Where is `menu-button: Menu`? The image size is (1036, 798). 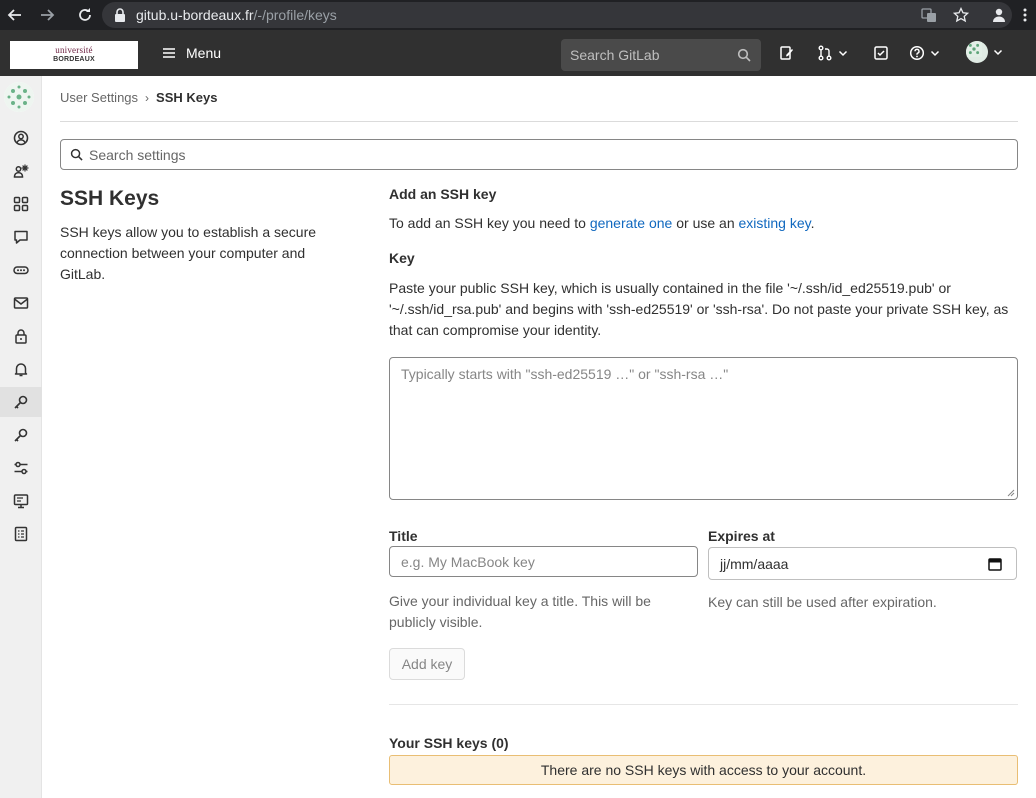 menu-button: Menu is located at coordinates (191, 53).